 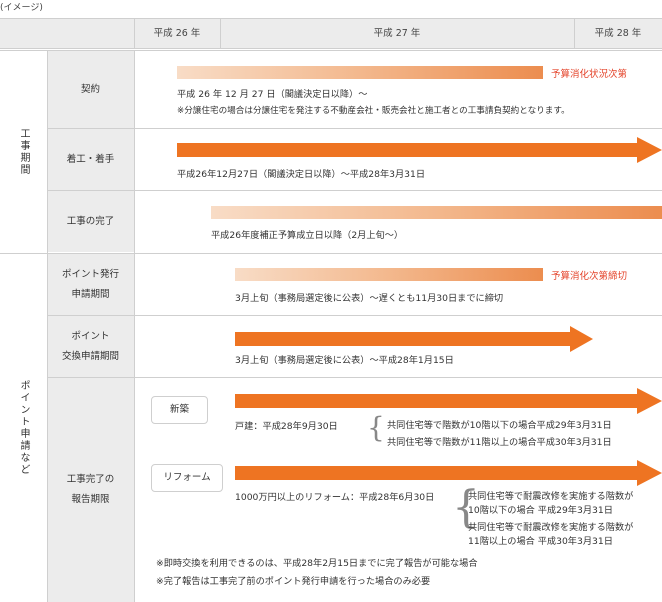 What do you see at coordinates (589, 276) in the screenshot?
I see `point-issue-deadline-note: 予算消化次第締切` at bounding box center [589, 276].